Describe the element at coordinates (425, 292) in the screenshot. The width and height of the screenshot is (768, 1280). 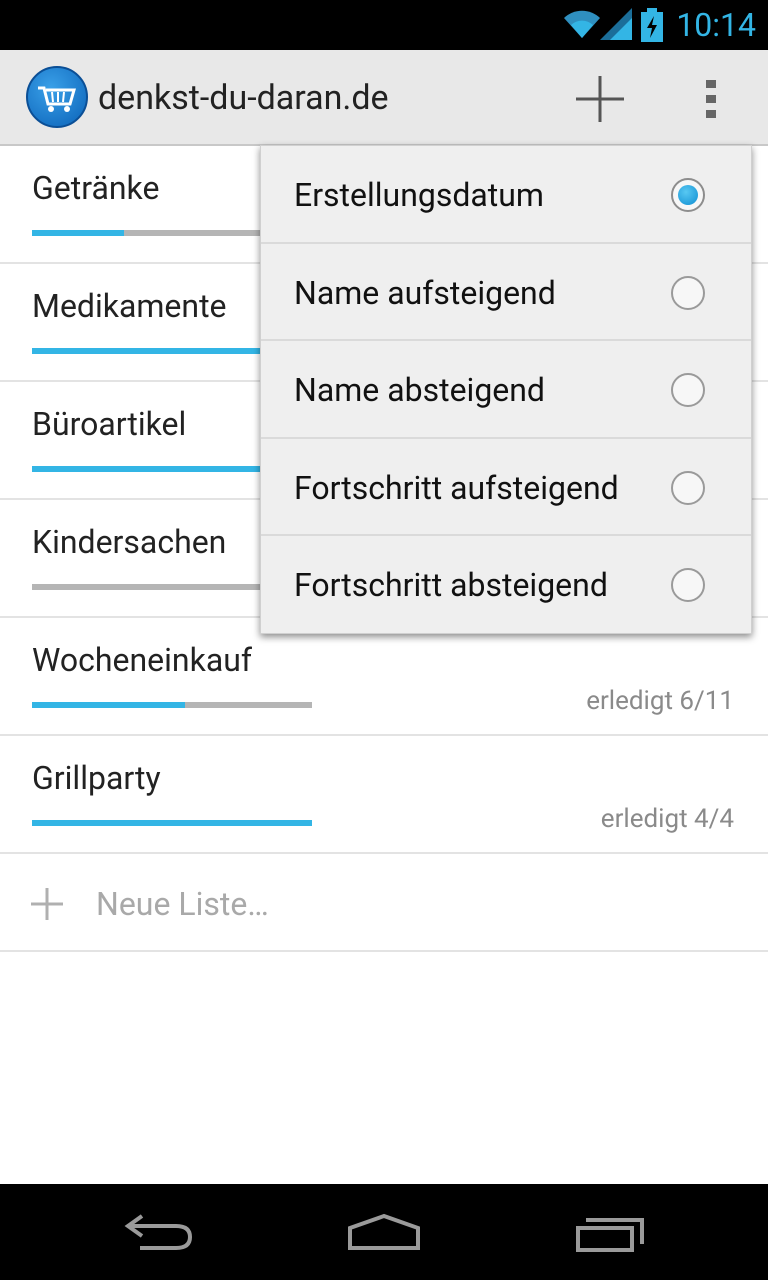
I see `sort-option-label: Name aufsteigend` at that location.